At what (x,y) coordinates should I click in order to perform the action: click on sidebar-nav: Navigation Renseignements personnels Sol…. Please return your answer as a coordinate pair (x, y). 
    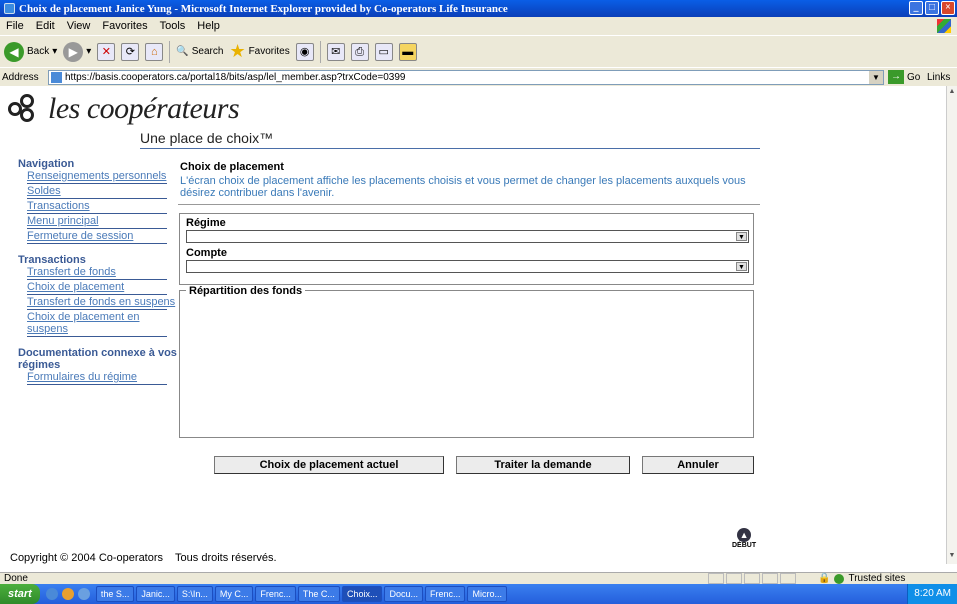
    Looking at the image, I should click on (98, 272).